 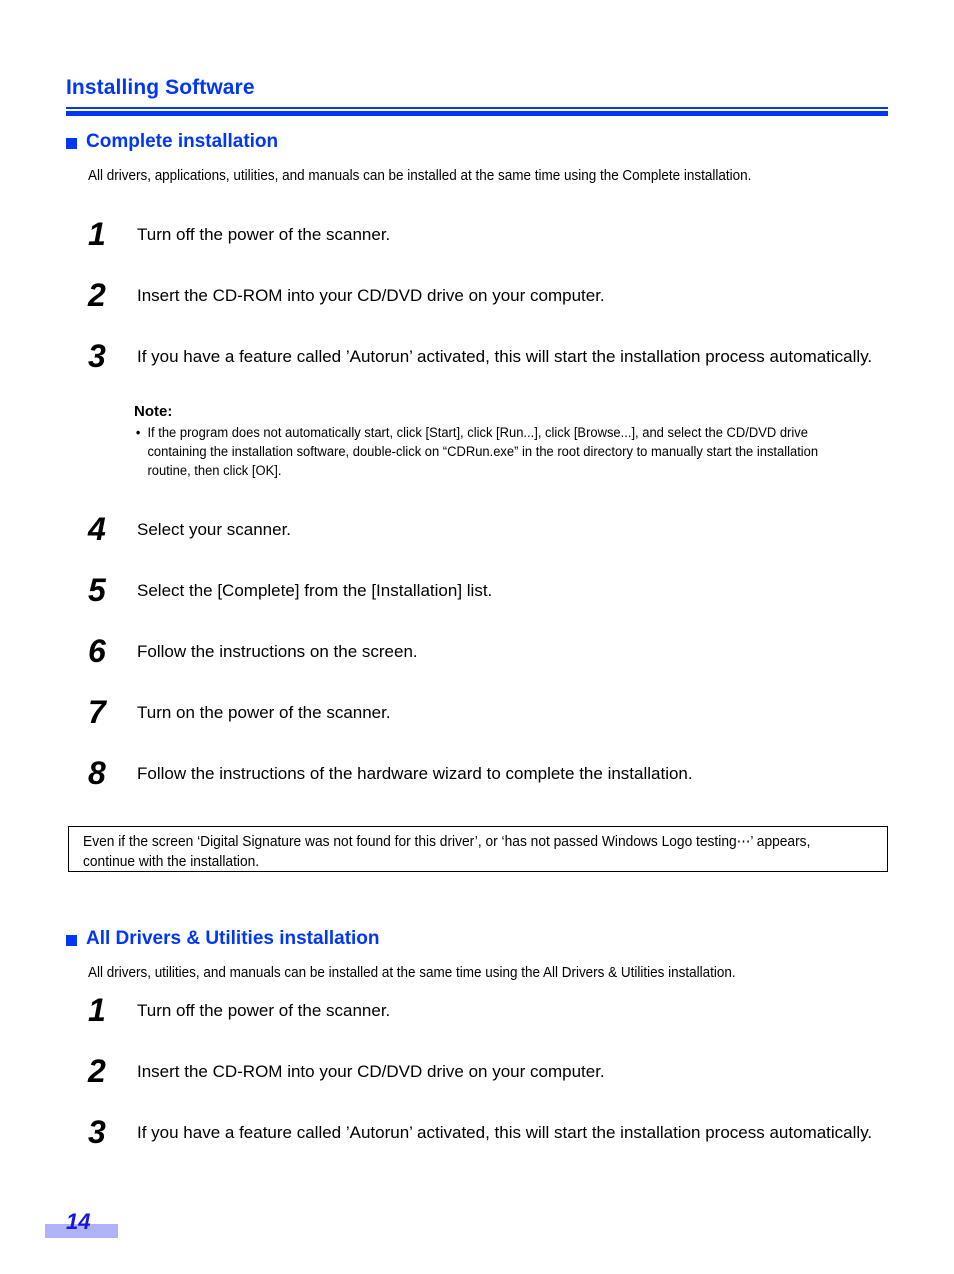 What do you see at coordinates (277, 651) in the screenshot?
I see `step-text: Follow the instructions on the screen.` at bounding box center [277, 651].